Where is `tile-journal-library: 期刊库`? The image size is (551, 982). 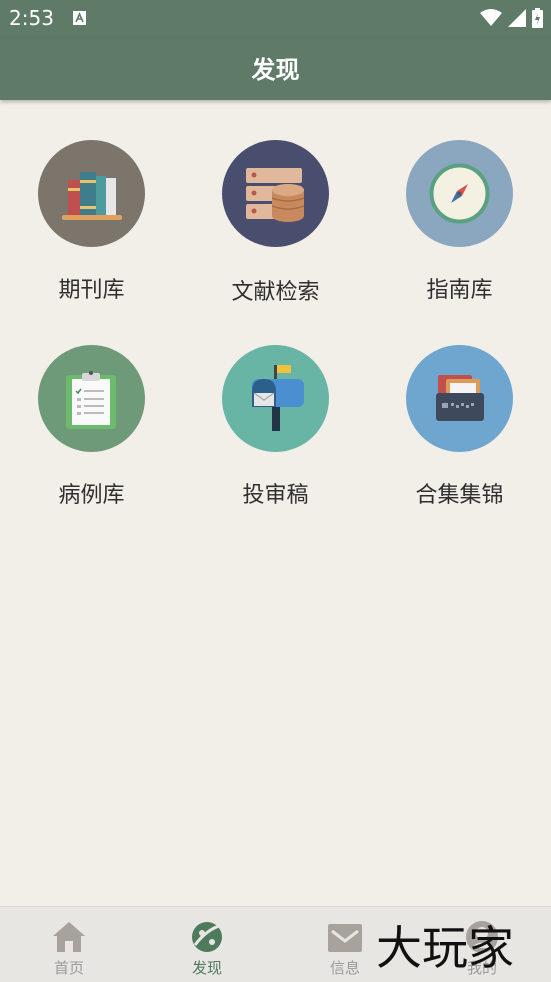
tile-journal-library: 期刊库 is located at coordinates (91, 240).